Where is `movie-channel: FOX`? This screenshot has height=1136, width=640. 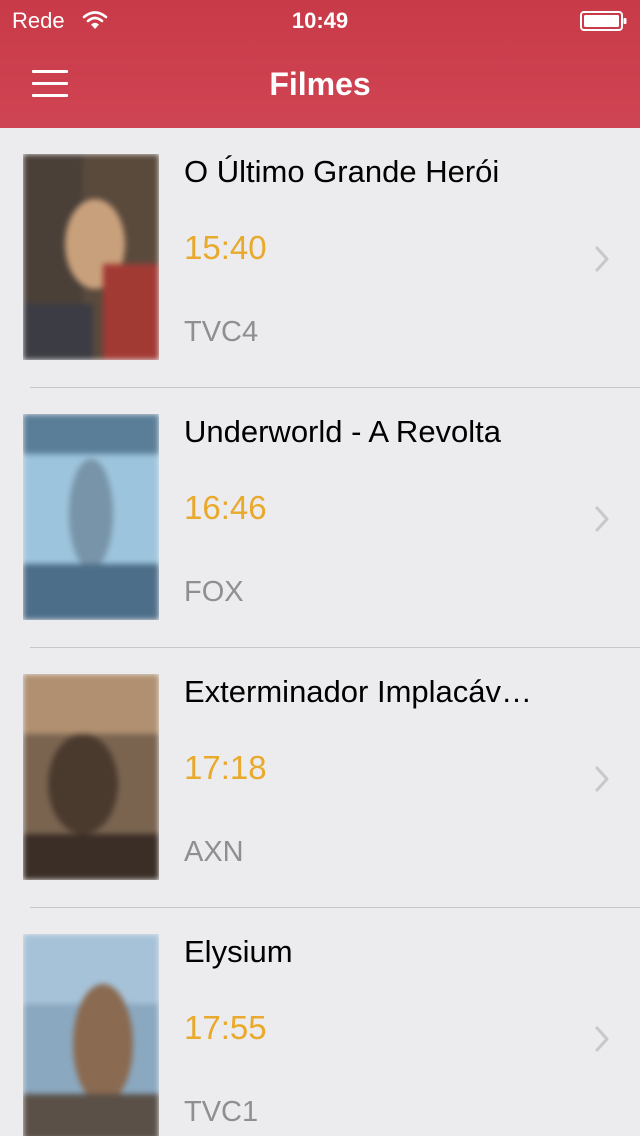
movie-channel: FOX is located at coordinates (214, 592).